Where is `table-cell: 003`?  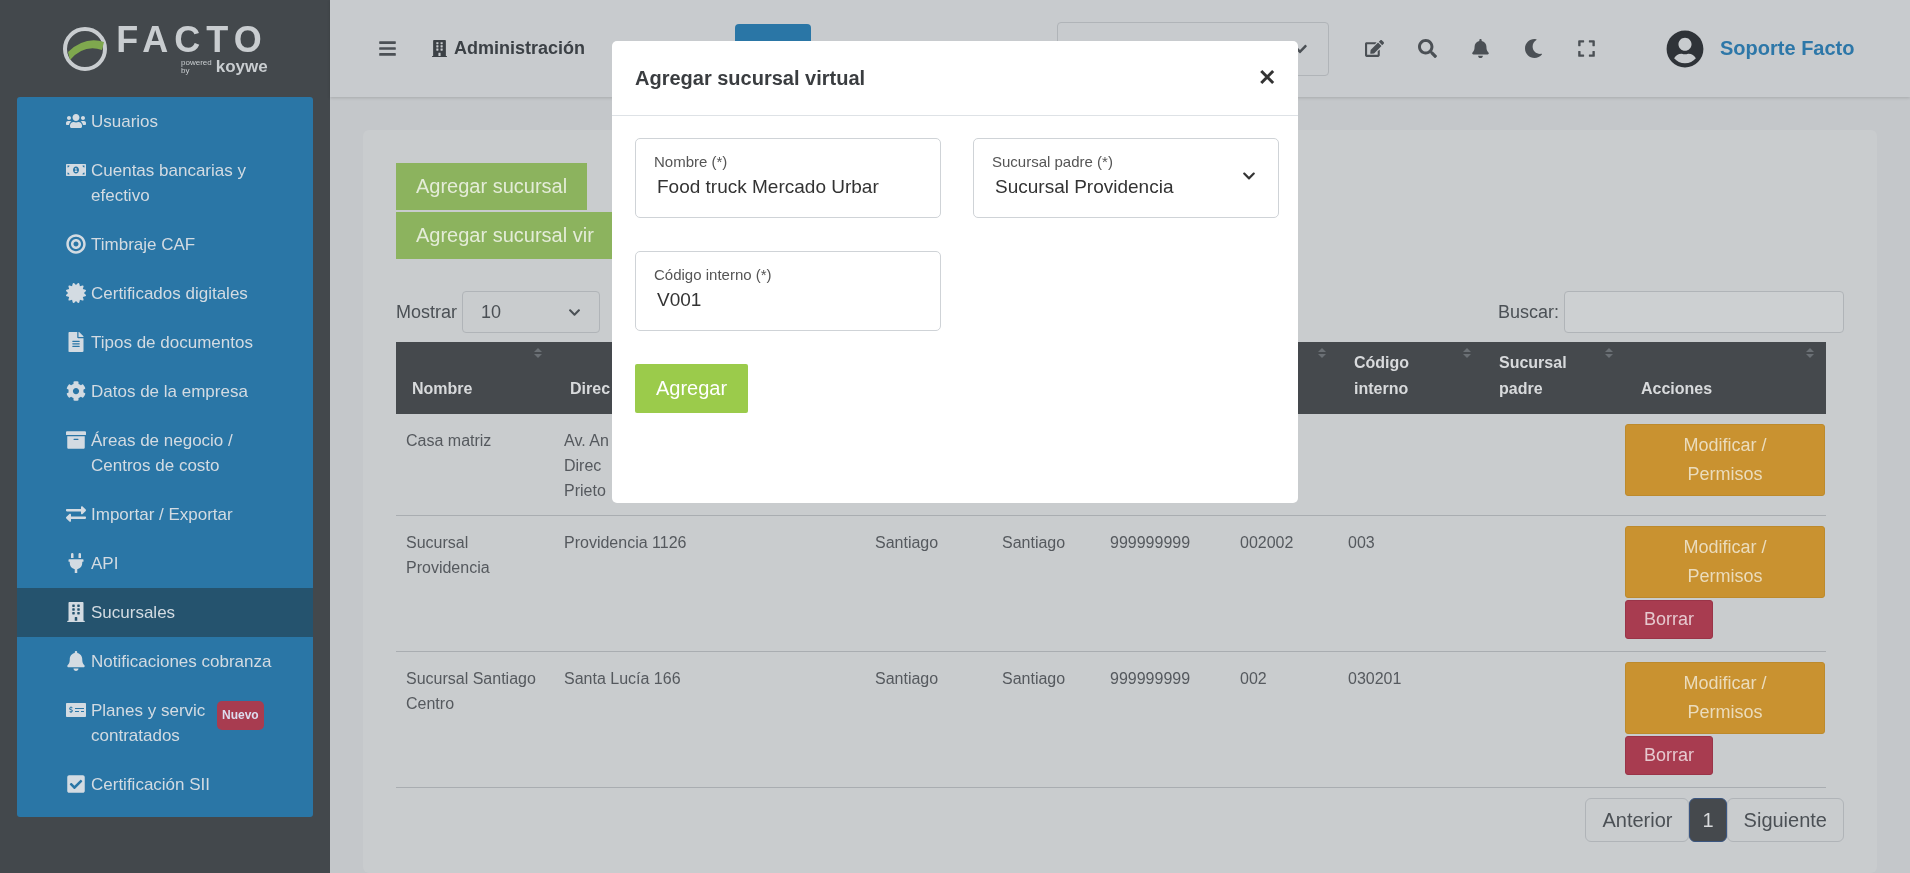
table-cell: 003 is located at coordinates (1361, 542).